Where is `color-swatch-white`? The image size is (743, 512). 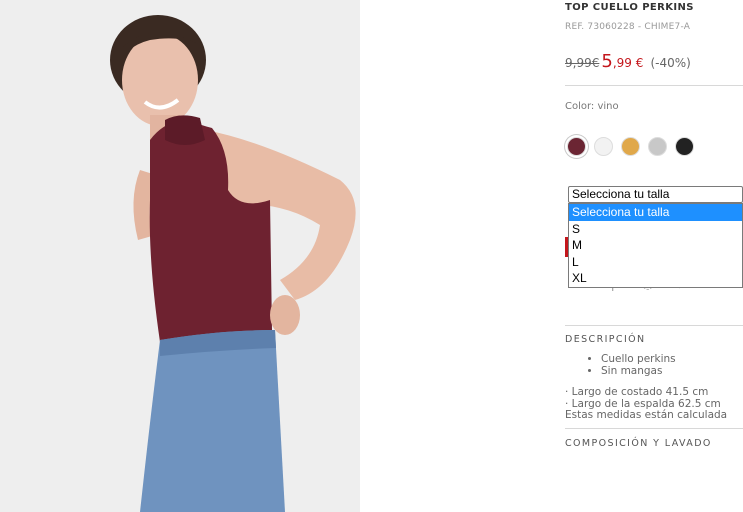
color-swatch-white is located at coordinates (603, 146).